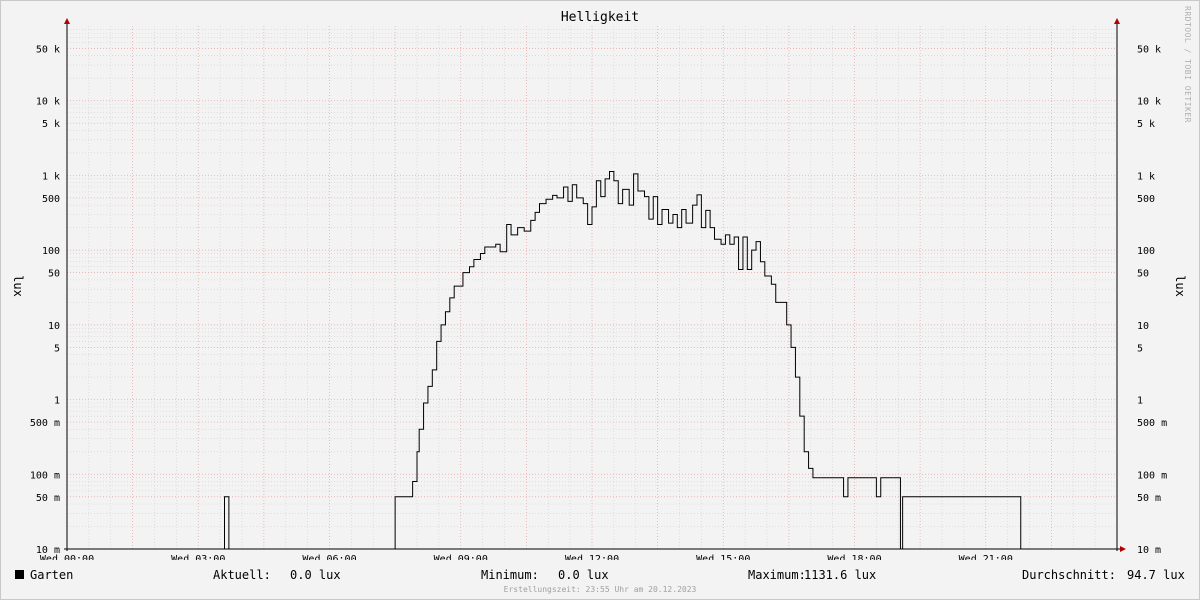 This screenshot has height=600, width=1200. I want to click on legend-series-name: Garten, so click(52, 575).